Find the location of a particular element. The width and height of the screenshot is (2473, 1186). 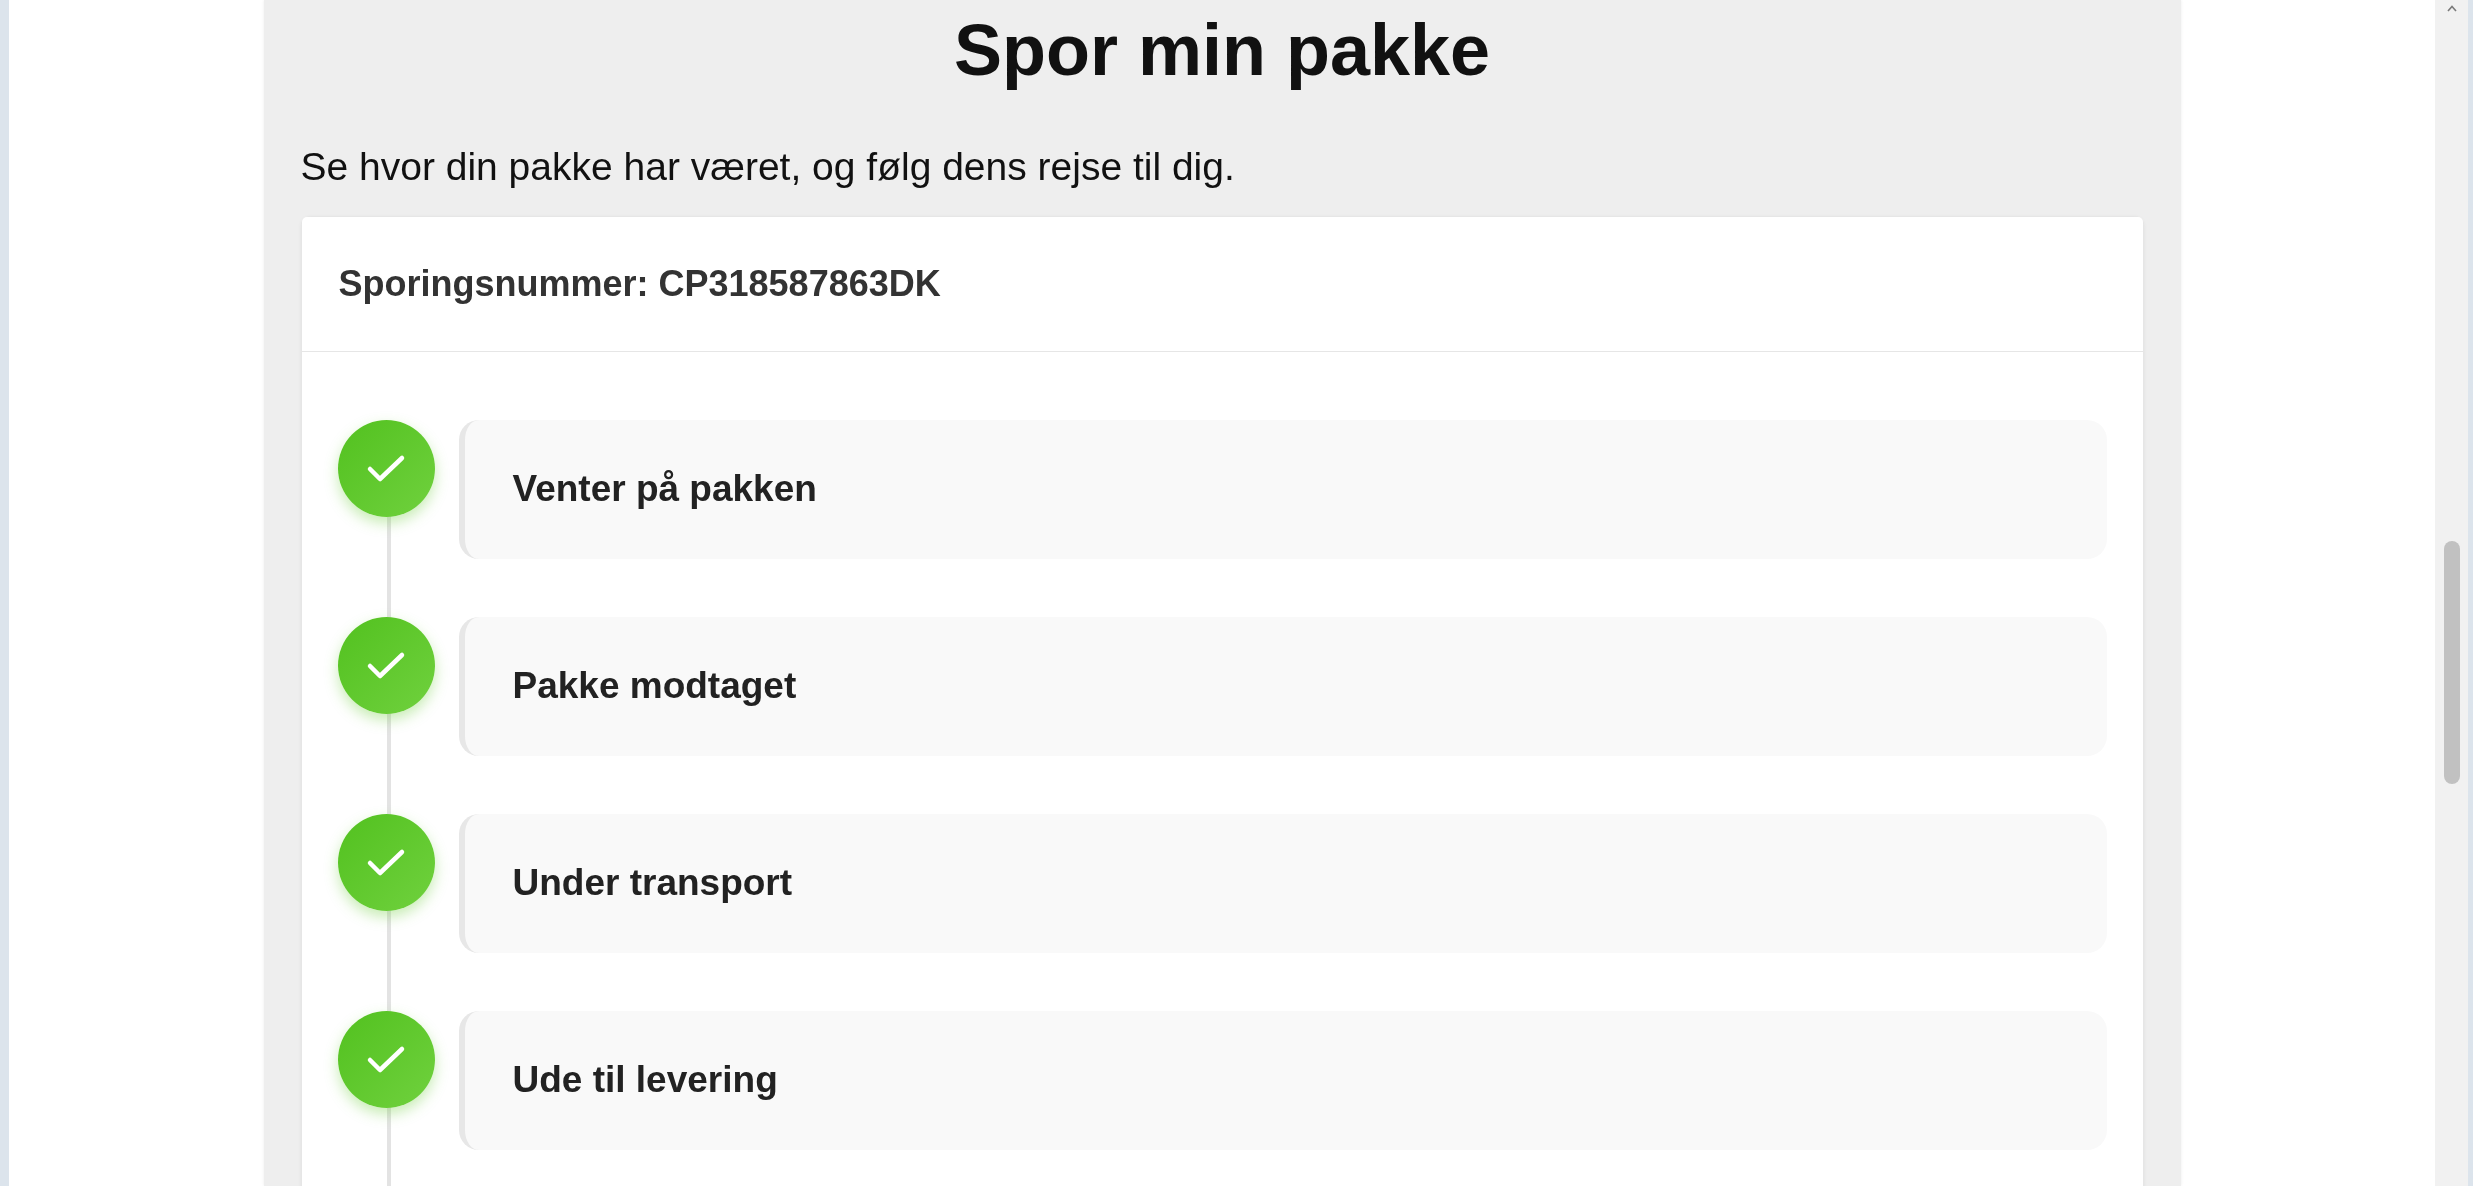

scrollbar-thumb is located at coordinates (2451, 662).